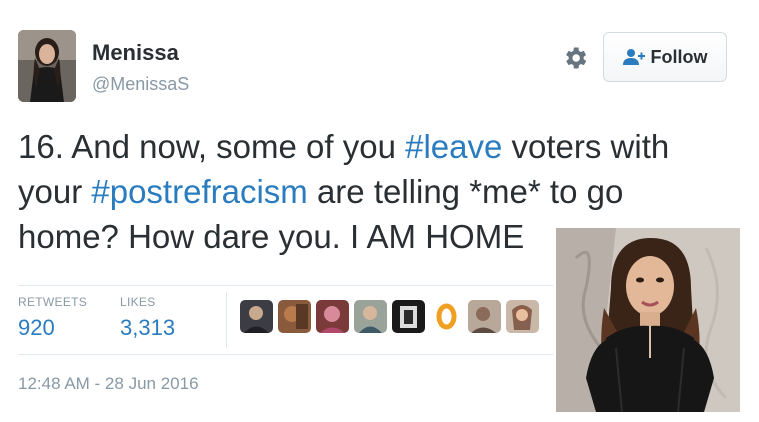 The image size is (759, 422). Describe the element at coordinates (55, 191) in the screenshot. I see `tweet-text-segment: your` at that location.